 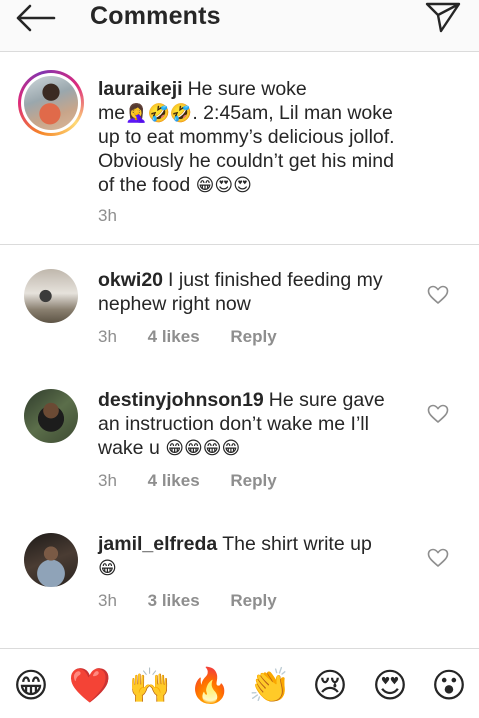 What do you see at coordinates (239, 683) in the screenshot?
I see `emoji-reaction-bar: 😁 ❤️ 🙌 🔥 👏 😢 😍 😮` at bounding box center [239, 683].